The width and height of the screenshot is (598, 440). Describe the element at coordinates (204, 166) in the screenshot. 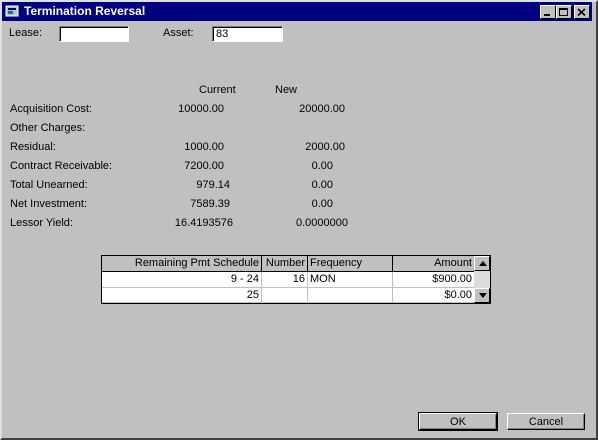

I see `current-value: 7200.00` at that location.